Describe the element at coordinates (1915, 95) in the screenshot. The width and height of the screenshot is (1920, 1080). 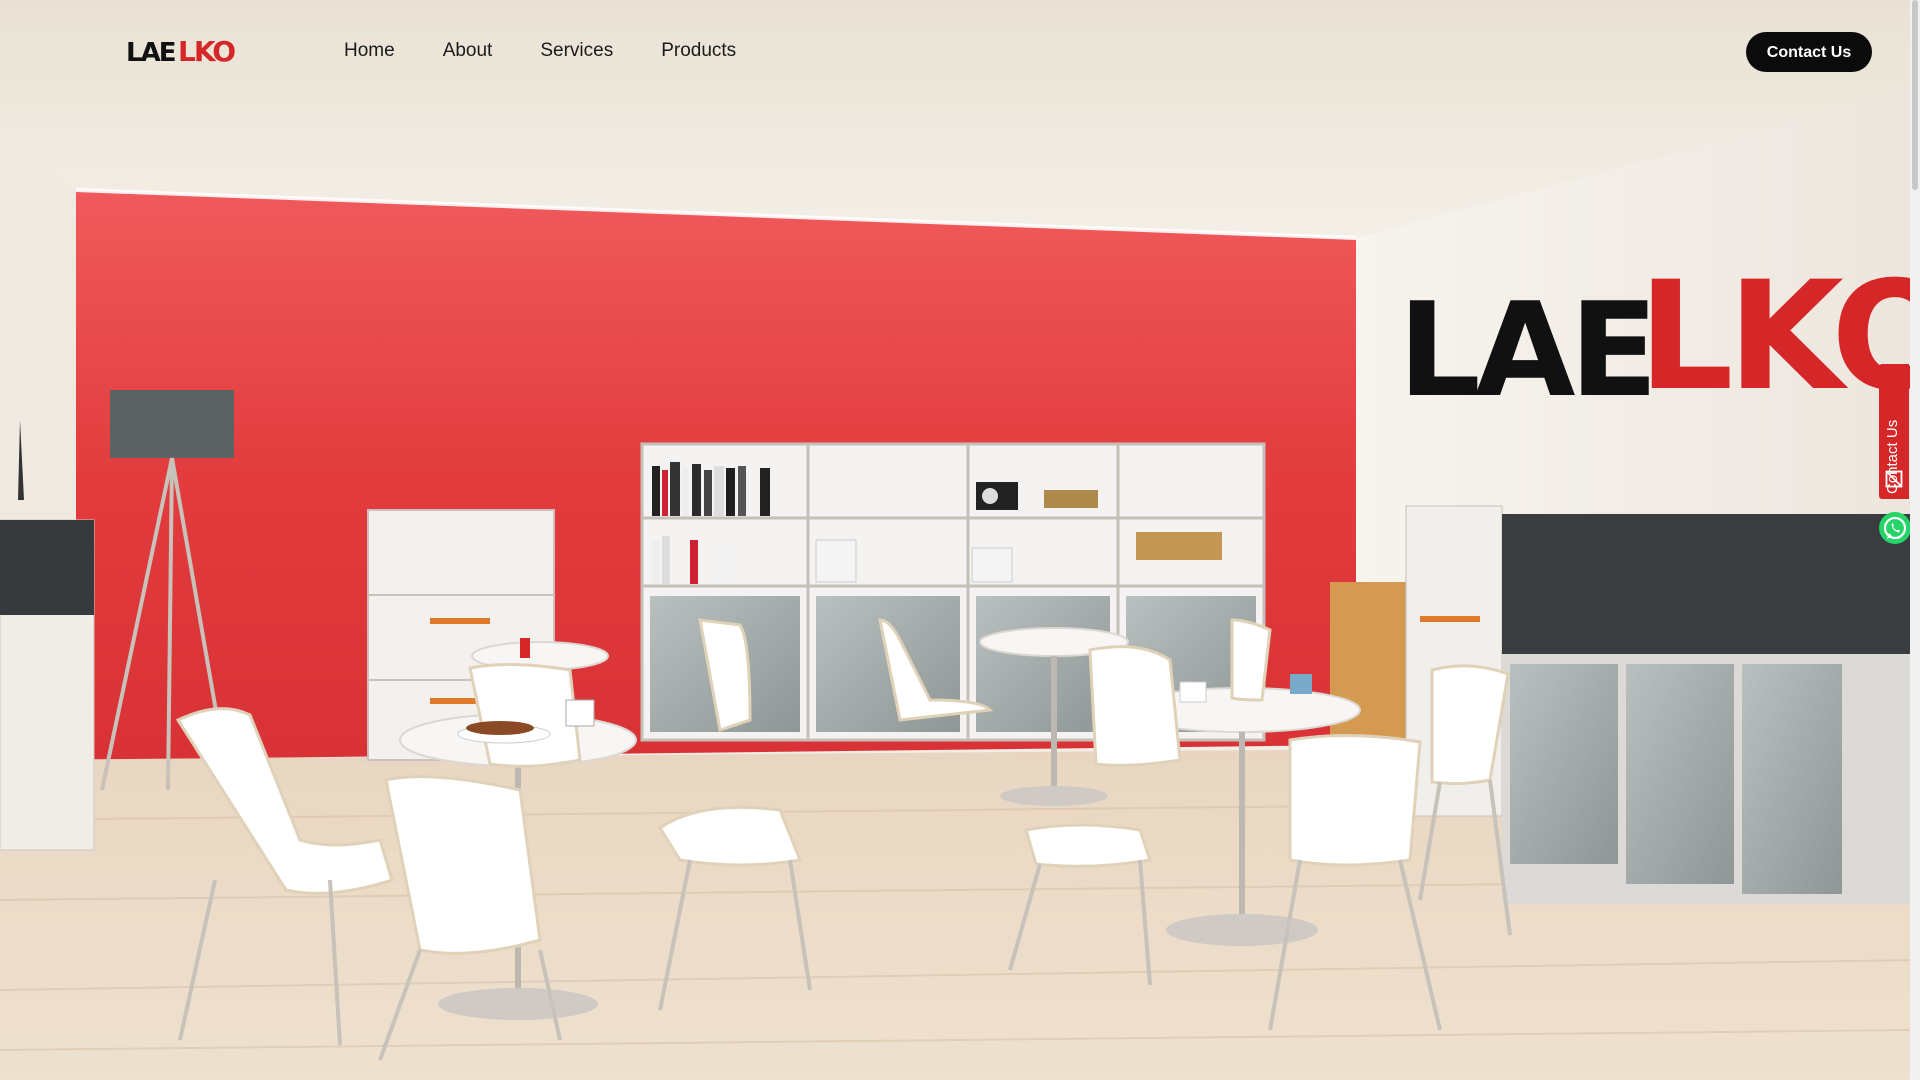
I see `scrollbar-thumb` at that location.